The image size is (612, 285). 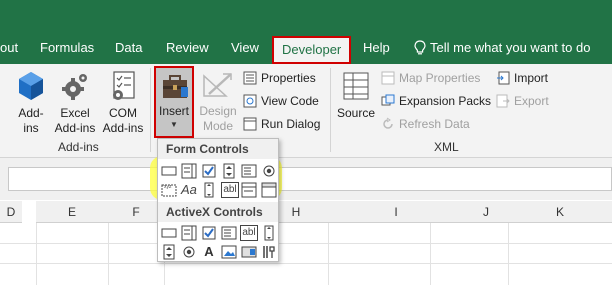 I want to click on form-controls-title: Form Controls, so click(x=218, y=149).